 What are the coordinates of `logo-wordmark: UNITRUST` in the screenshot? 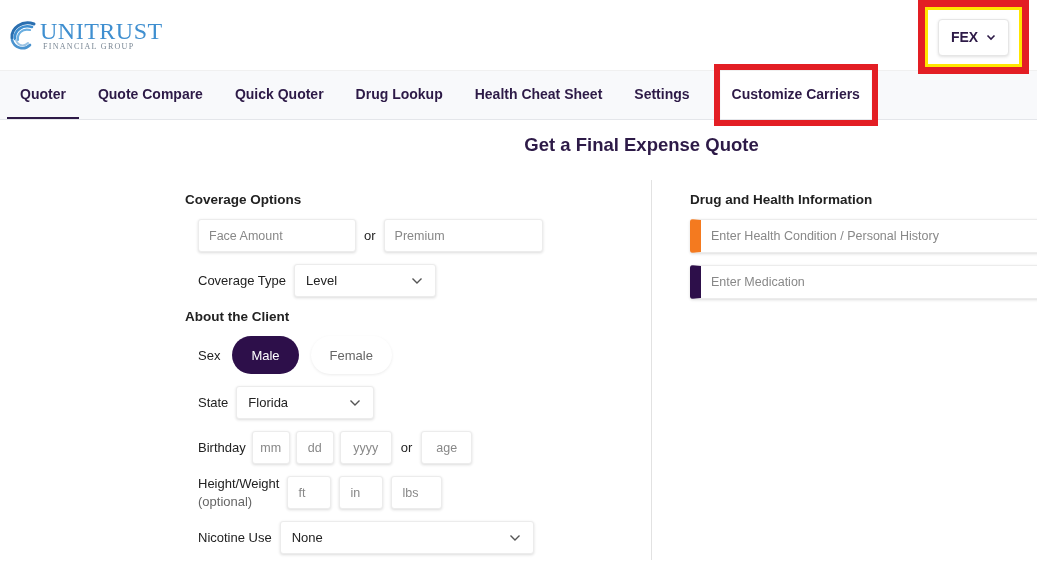 It's located at (101, 31).